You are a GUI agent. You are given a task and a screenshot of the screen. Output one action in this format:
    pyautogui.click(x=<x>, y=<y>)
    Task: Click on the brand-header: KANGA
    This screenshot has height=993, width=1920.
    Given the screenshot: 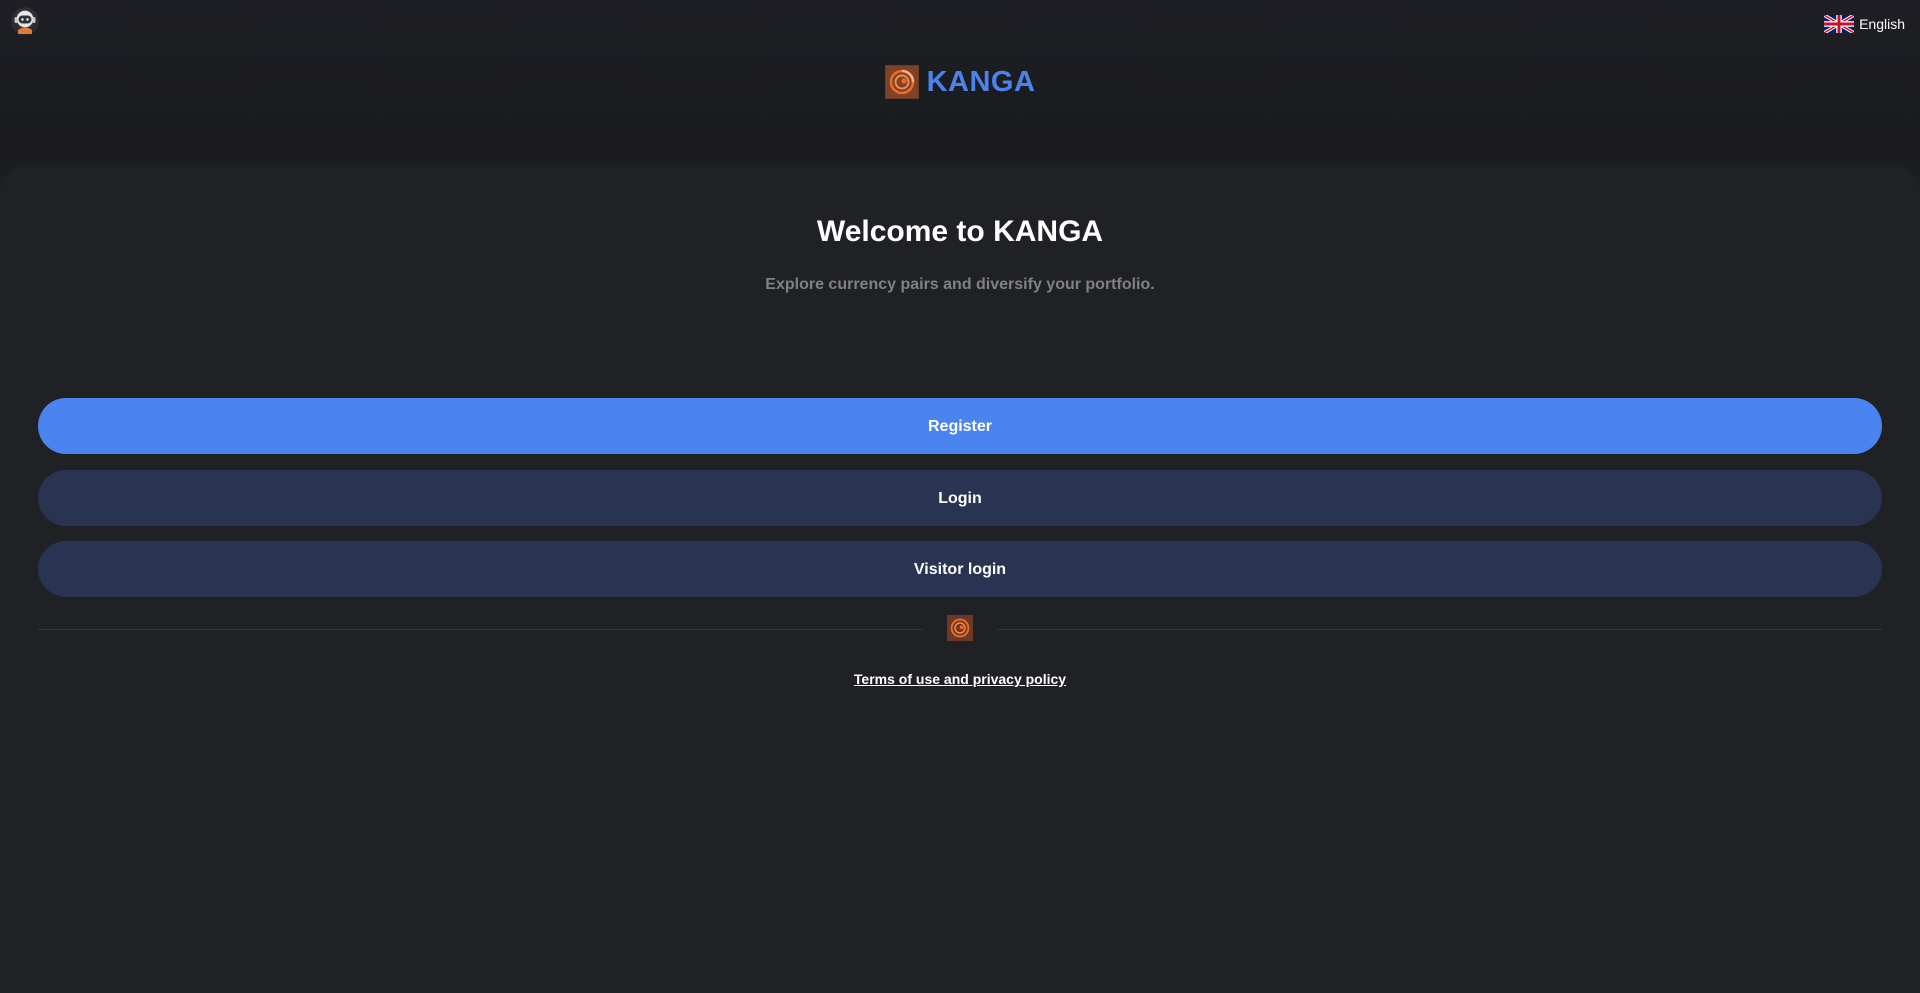 What is the action you would take?
    pyautogui.click(x=960, y=82)
    